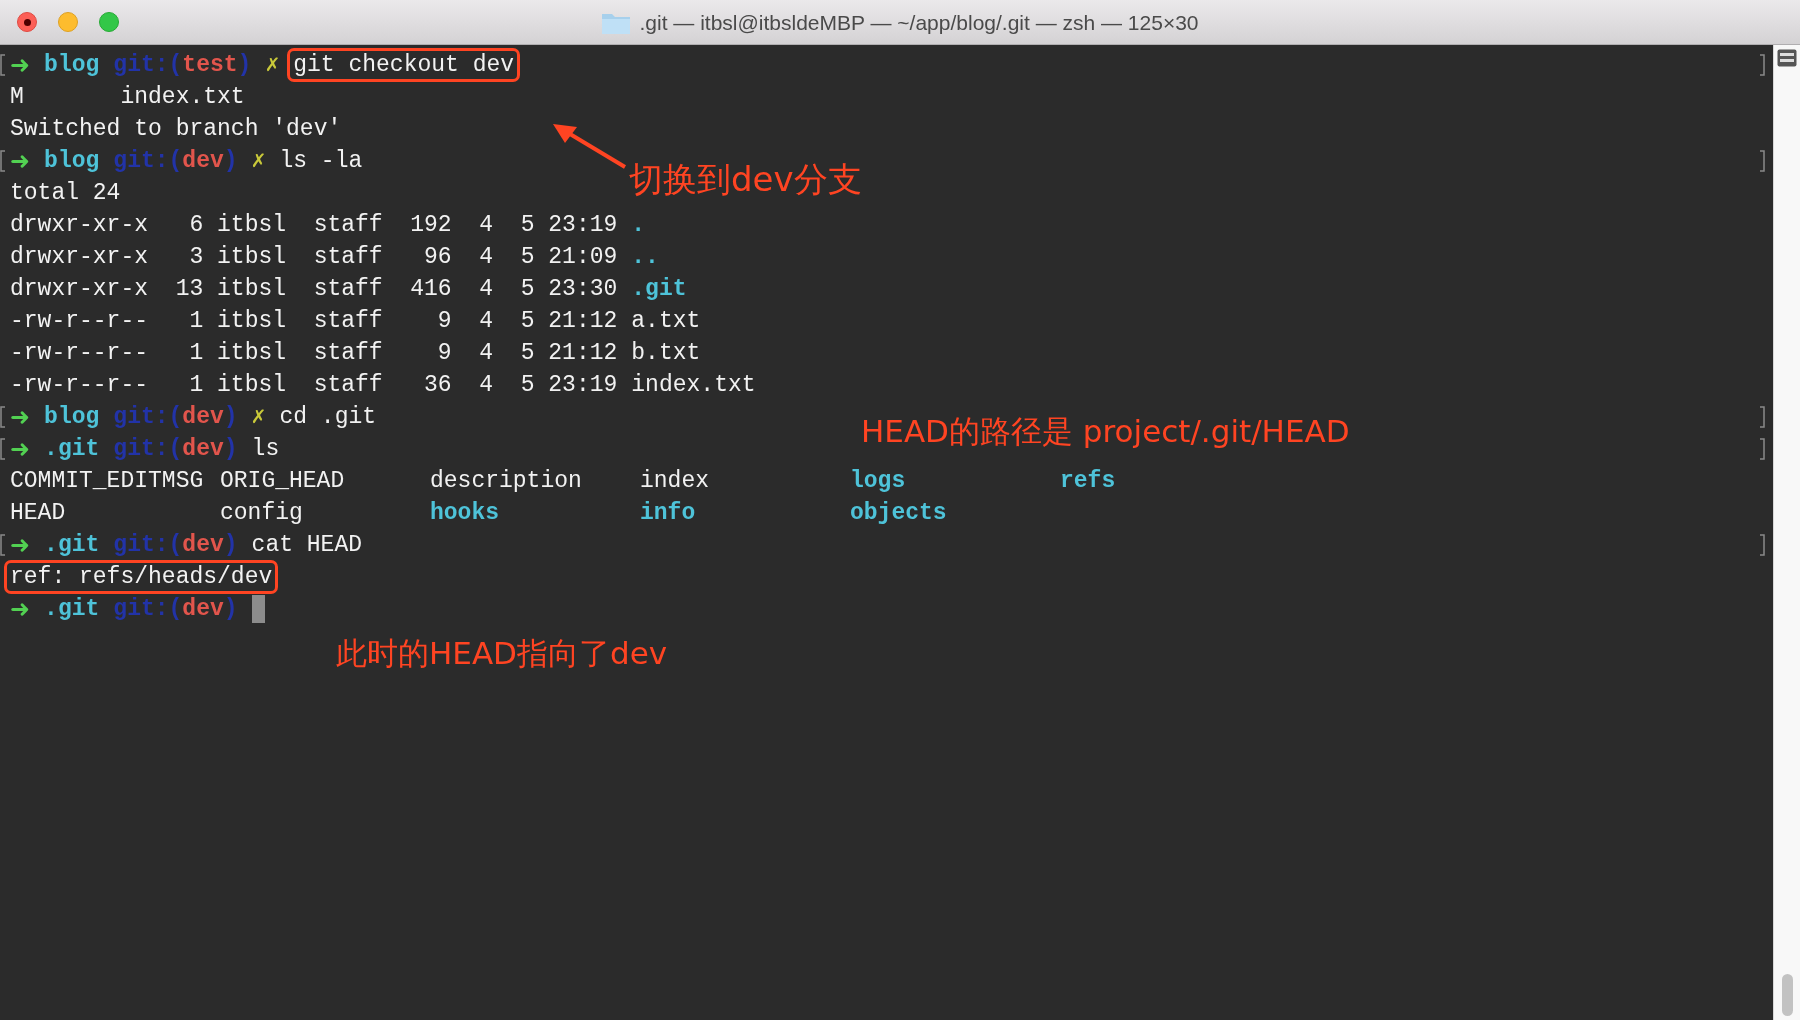  I want to click on annotation-text: 切换到dev分支, so click(745, 179).